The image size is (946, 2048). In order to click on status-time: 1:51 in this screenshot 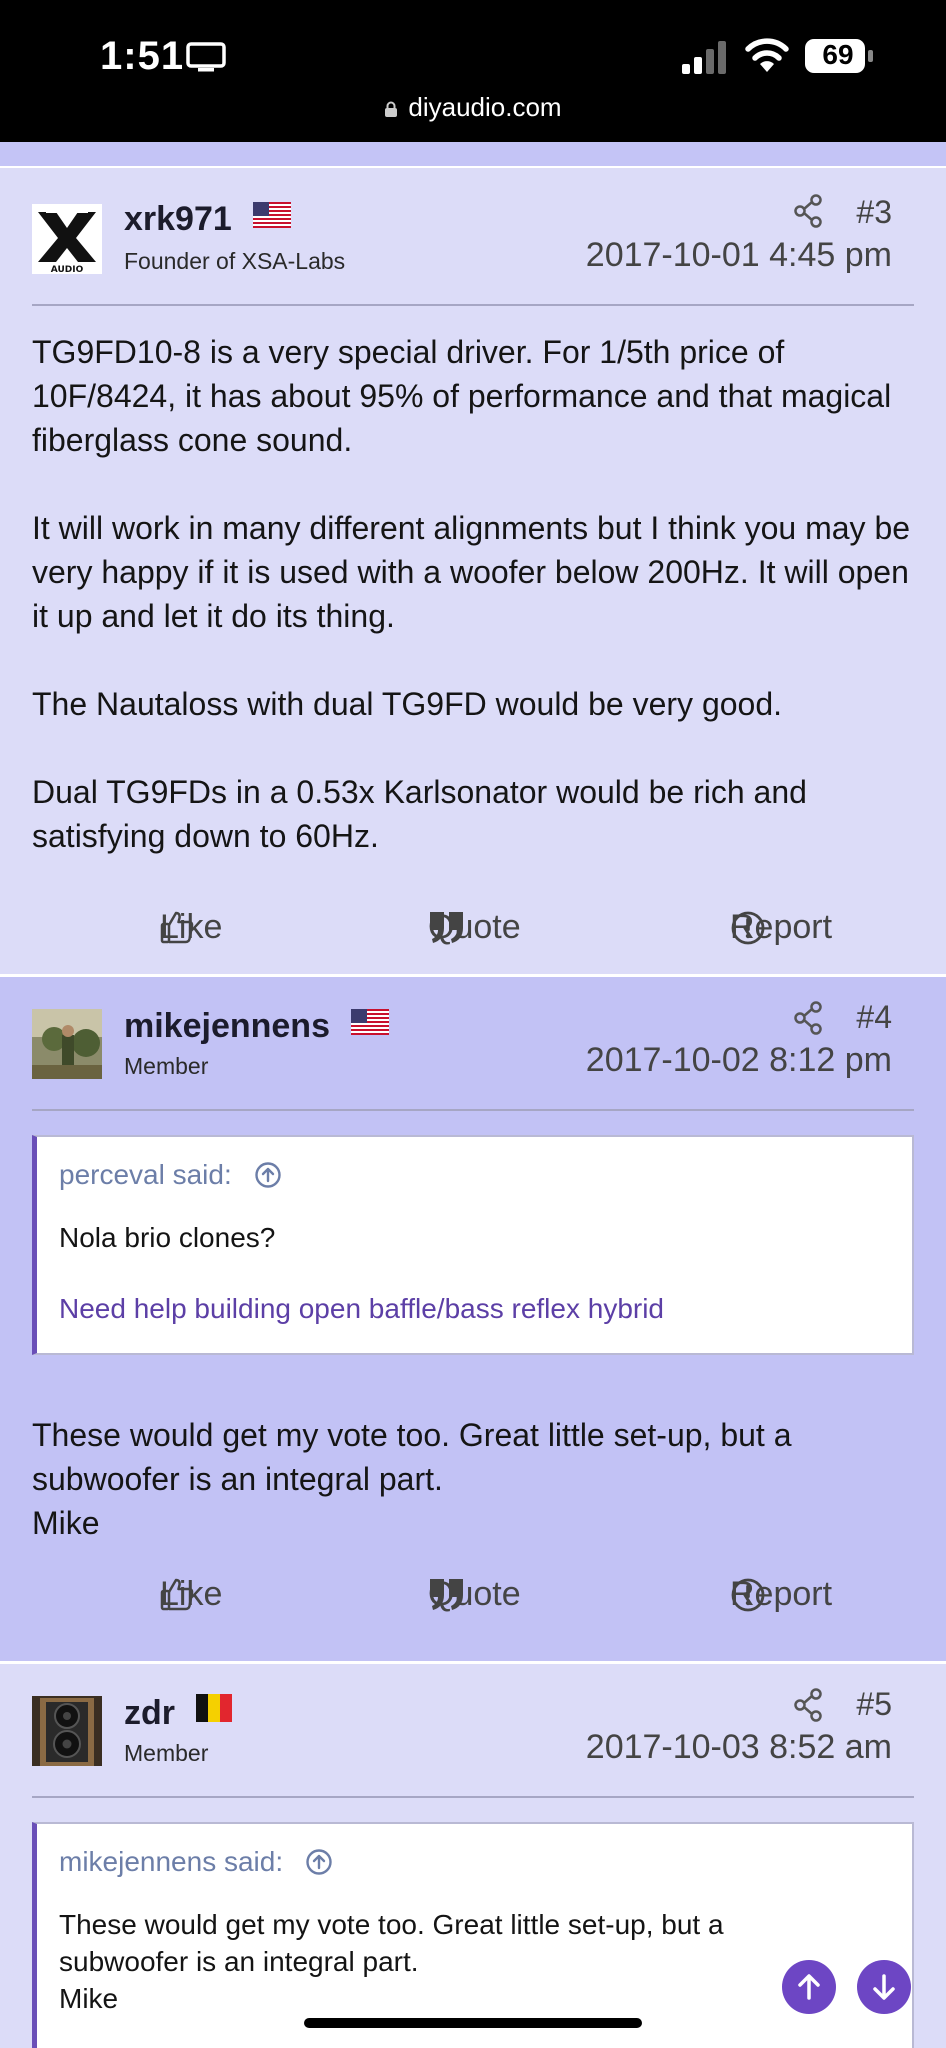, I will do `click(142, 56)`.